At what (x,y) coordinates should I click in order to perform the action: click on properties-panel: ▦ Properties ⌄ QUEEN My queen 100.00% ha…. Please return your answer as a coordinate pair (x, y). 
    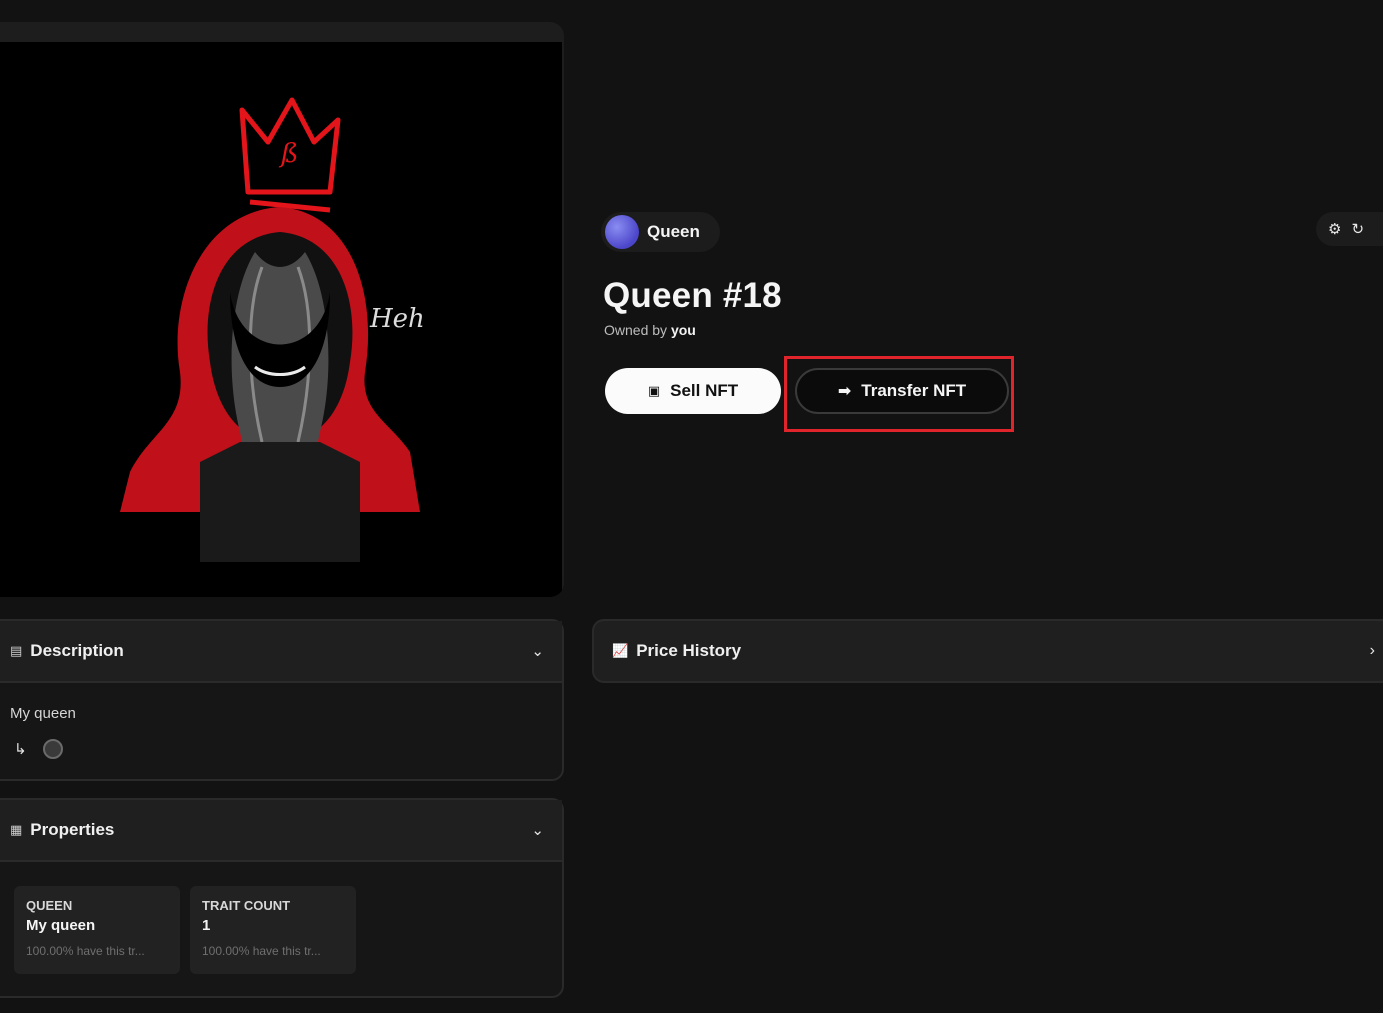
    Looking at the image, I should click on (282, 898).